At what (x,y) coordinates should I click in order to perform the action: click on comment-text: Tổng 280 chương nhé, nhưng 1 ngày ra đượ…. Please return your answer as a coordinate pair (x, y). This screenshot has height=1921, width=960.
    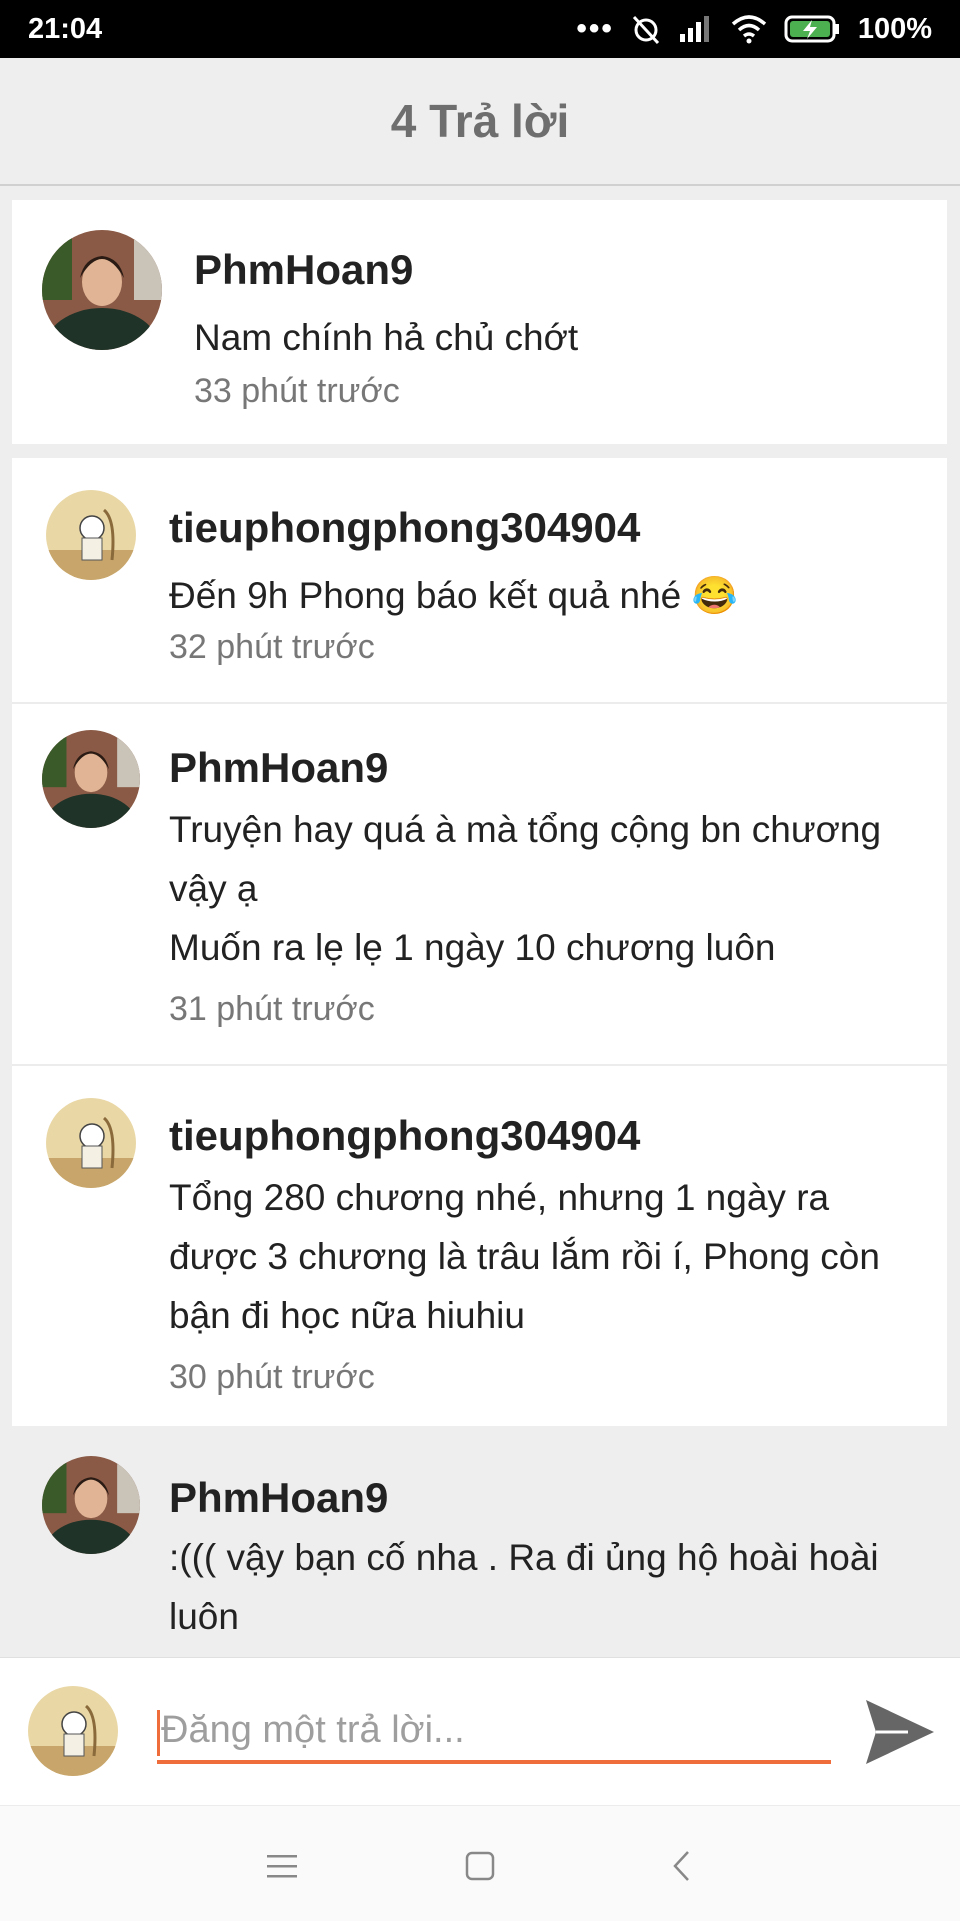
    Looking at the image, I should click on (554, 1256).